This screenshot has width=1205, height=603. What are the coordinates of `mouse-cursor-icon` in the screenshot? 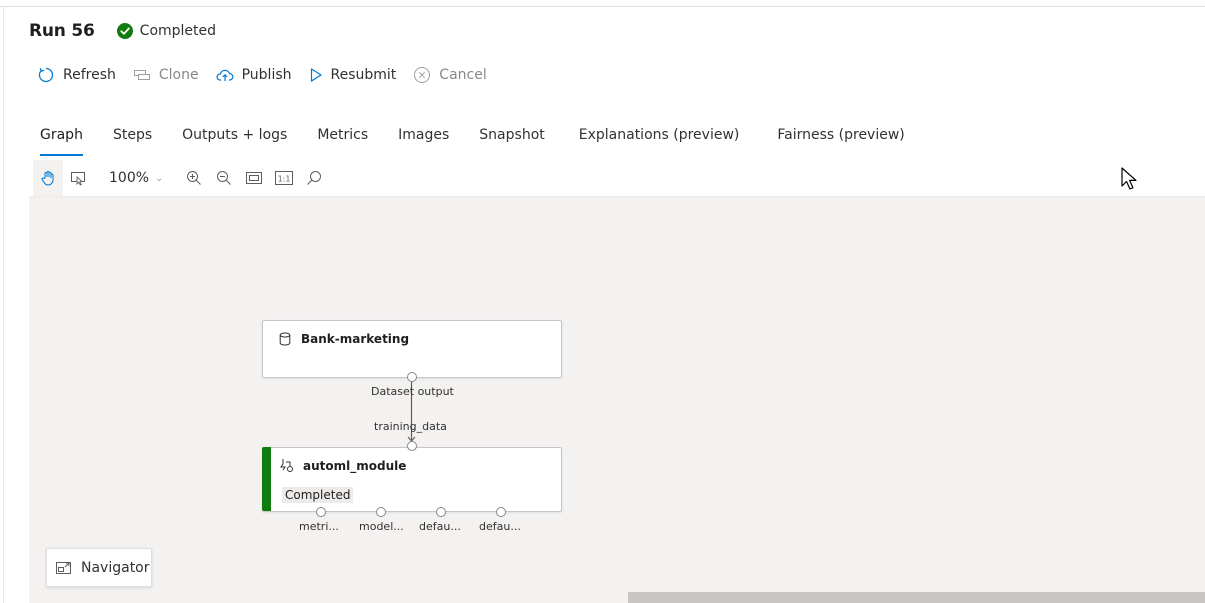 It's located at (1129, 178).